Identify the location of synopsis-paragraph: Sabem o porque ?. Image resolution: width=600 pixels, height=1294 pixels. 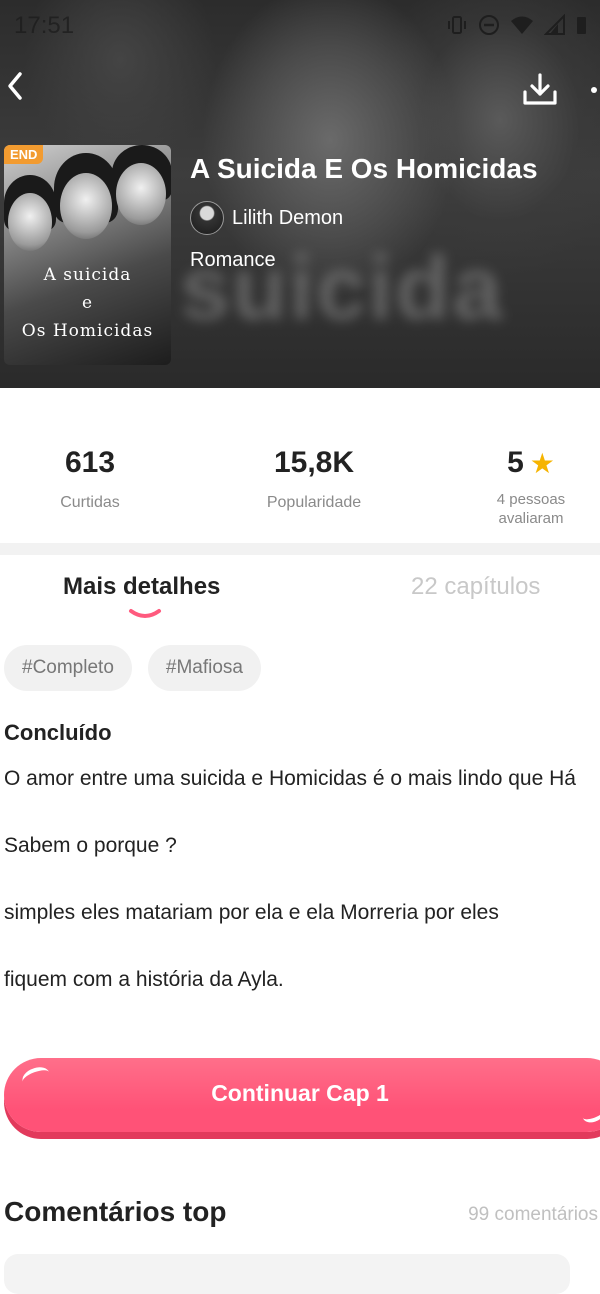
(90, 845).